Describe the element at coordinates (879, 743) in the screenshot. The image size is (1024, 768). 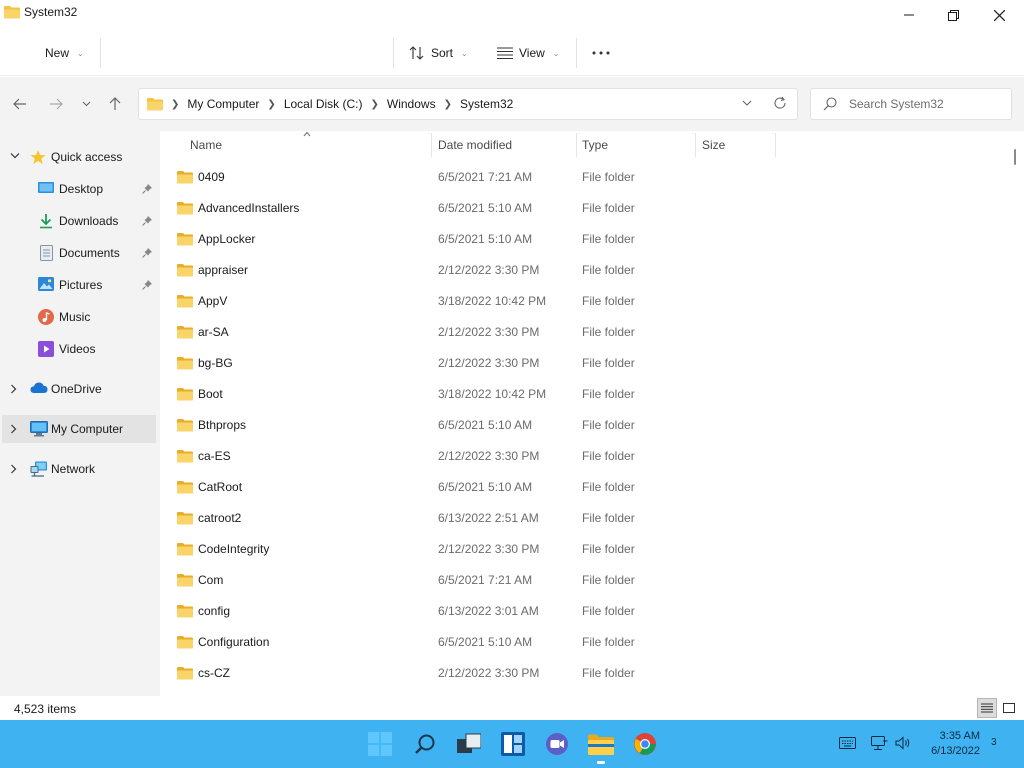
I see `network-tray-button` at that location.